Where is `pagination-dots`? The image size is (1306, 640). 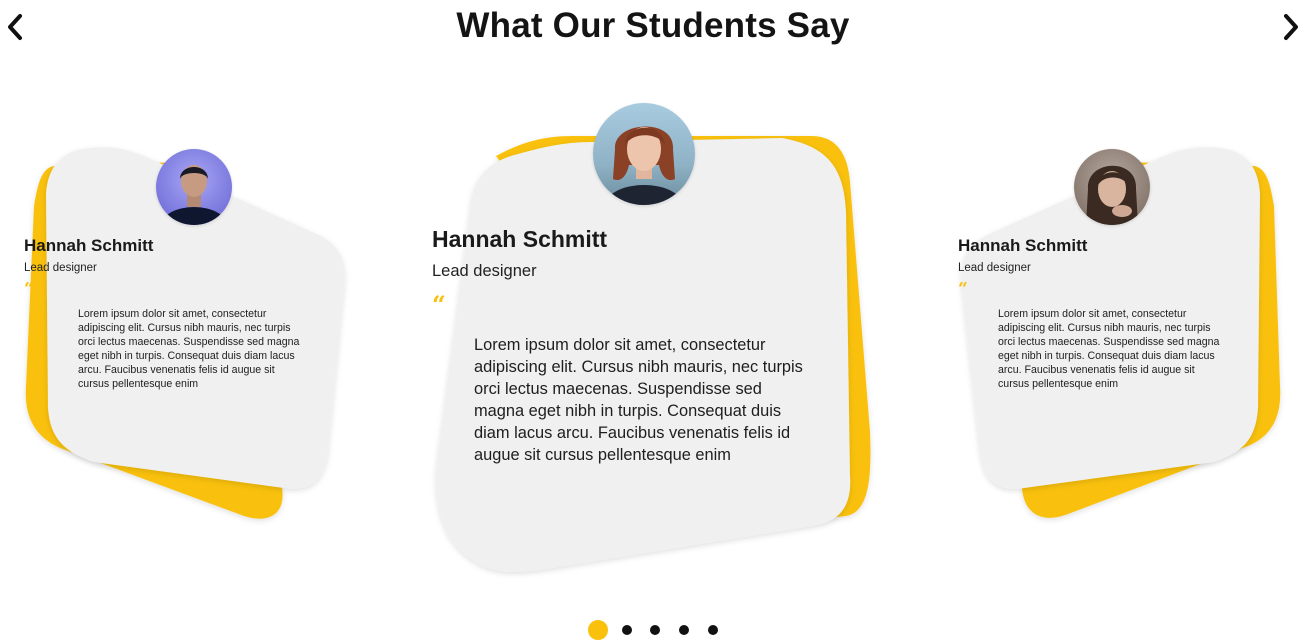 pagination-dots is located at coordinates (658, 630).